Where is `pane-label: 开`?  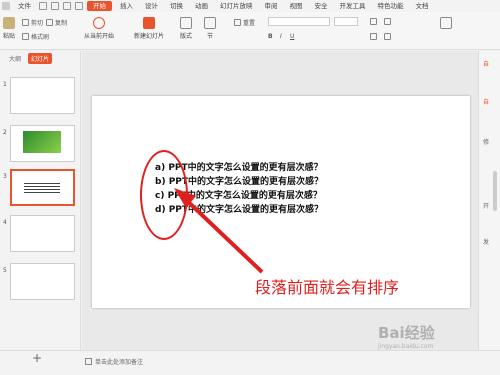 pane-label: 开 is located at coordinates (486, 206).